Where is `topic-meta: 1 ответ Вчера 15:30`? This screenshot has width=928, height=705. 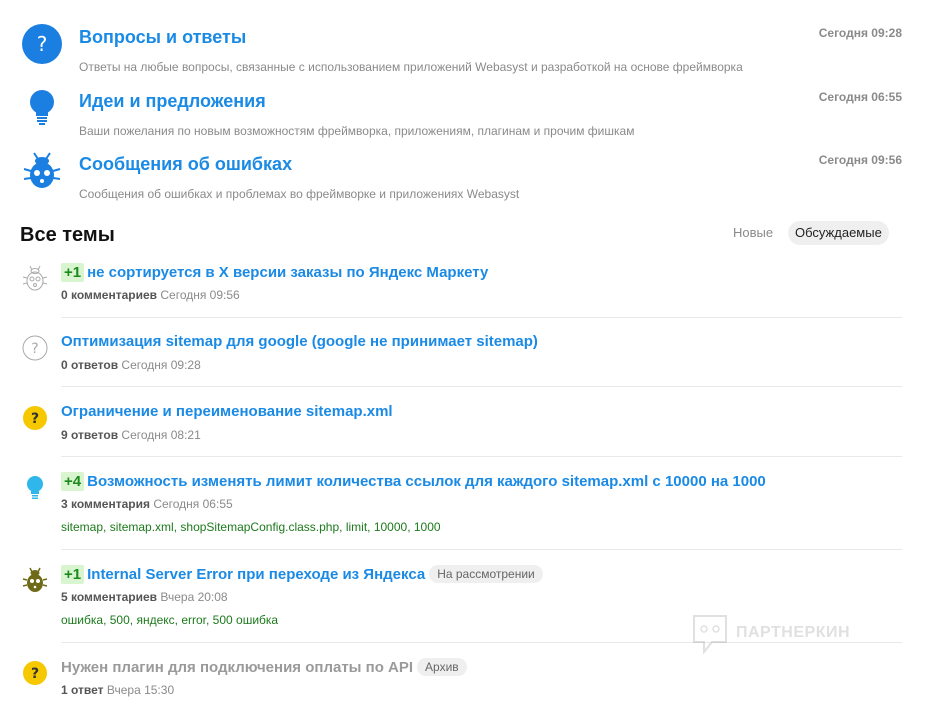 topic-meta: 1 ответ Вчера 15:30 is located at coordinates (117, 690).